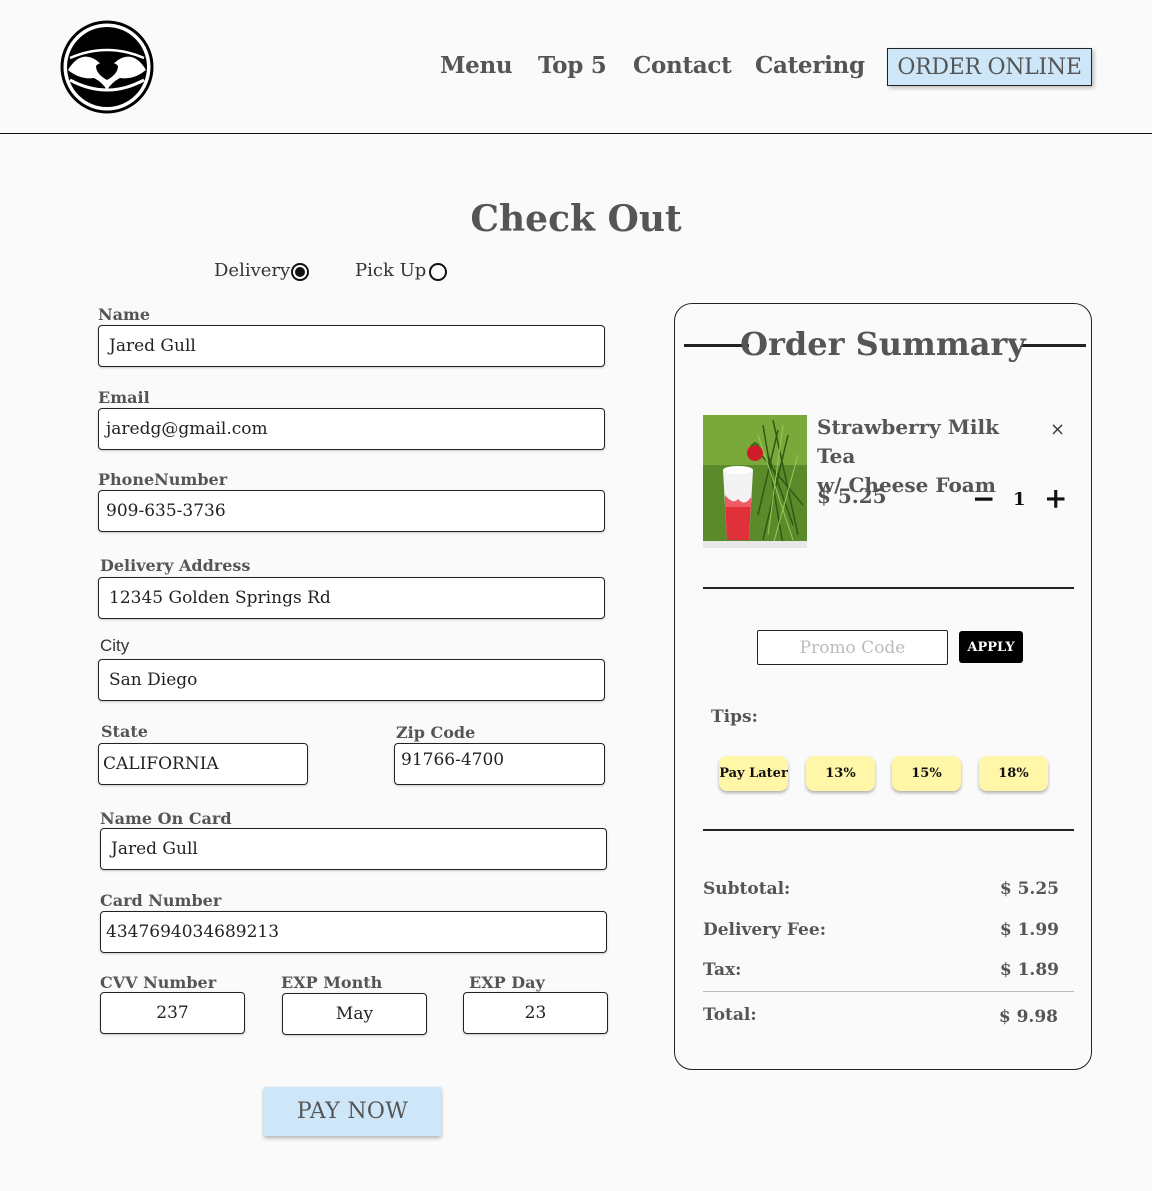  I want to click on remove-item-icon: ×, so click(1057, 429).